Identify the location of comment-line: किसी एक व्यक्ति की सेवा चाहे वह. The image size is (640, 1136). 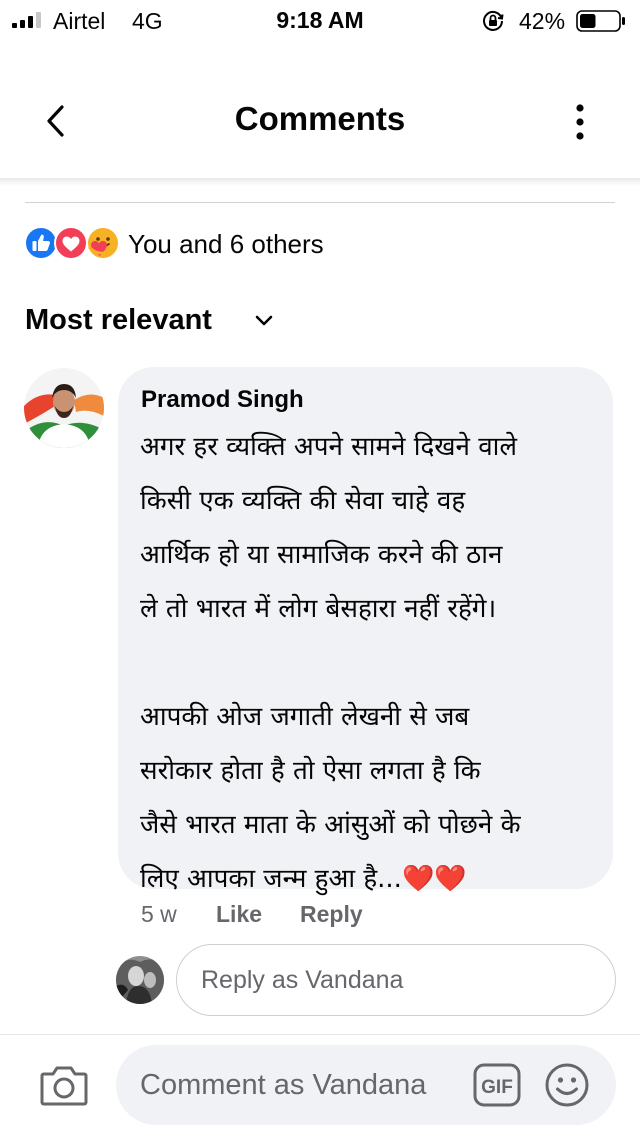
(303, 501).